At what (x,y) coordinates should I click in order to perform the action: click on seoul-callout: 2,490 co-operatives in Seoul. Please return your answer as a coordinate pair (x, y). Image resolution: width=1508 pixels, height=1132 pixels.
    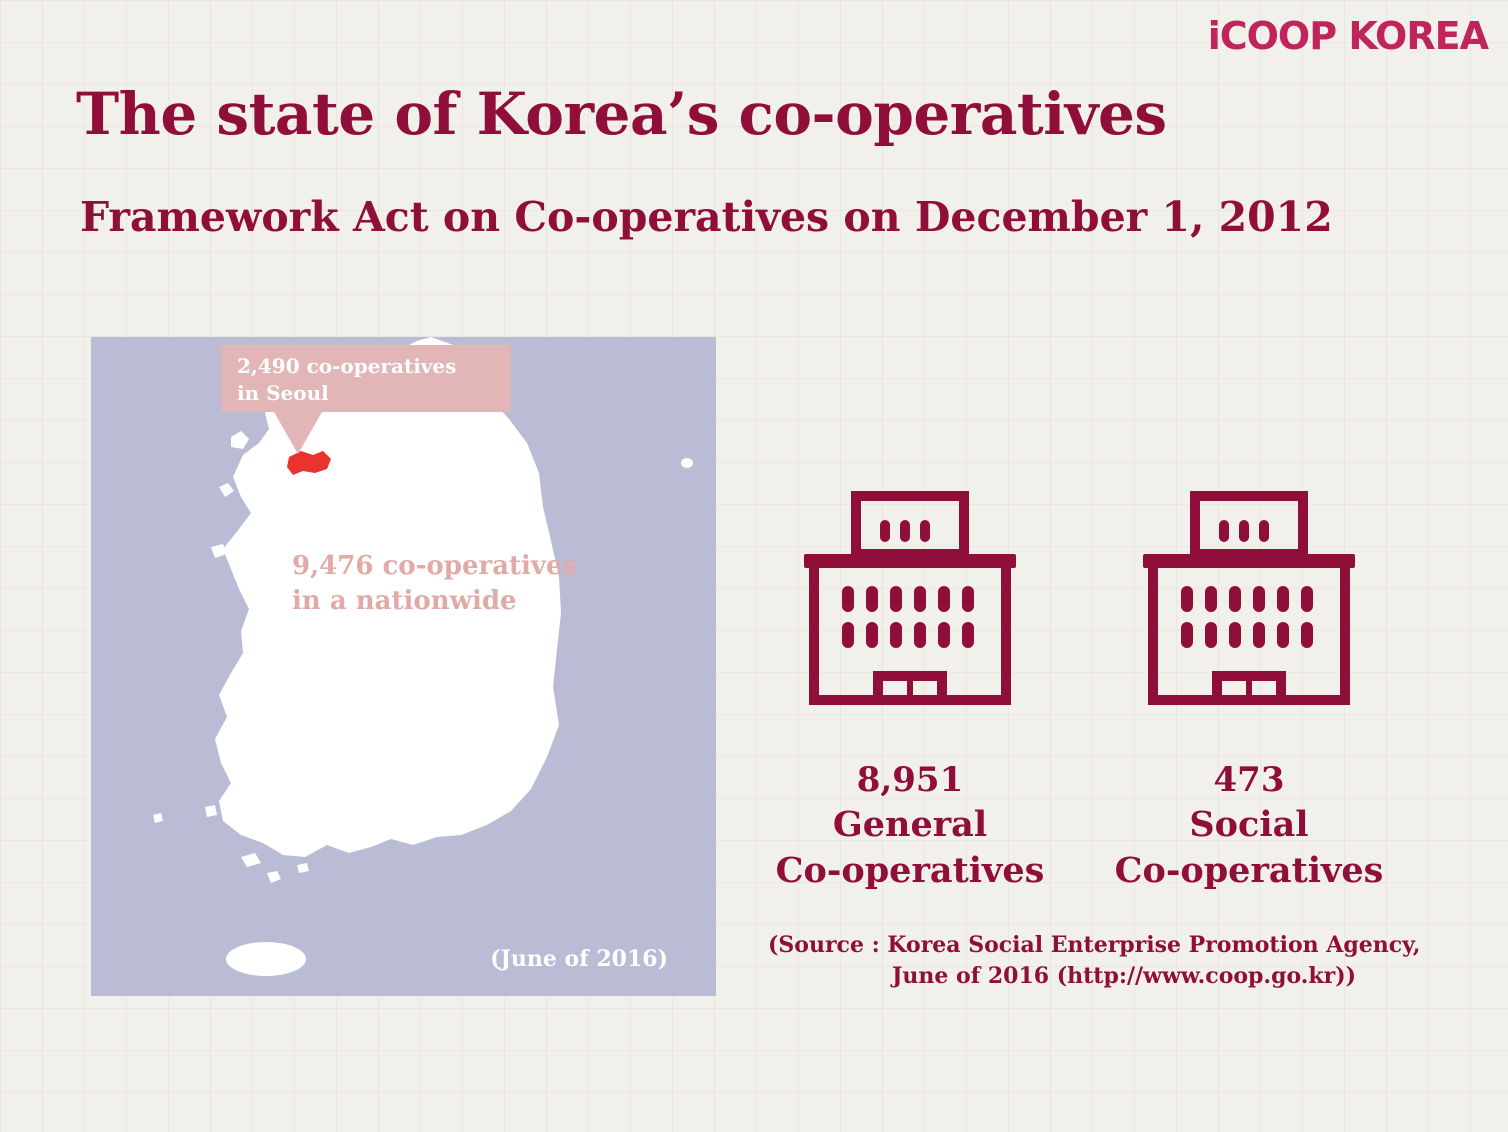
    Looking at the image, I should click on (366, 378).